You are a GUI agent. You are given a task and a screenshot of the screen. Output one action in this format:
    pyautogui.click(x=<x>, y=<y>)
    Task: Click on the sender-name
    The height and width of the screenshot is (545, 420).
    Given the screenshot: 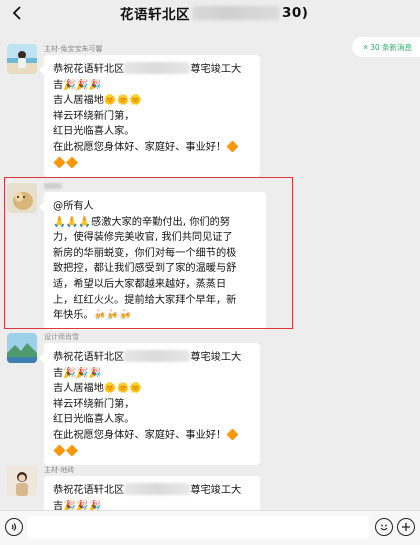 What is the action you would take?
    pyautogui.click(x=53, y=186)
    